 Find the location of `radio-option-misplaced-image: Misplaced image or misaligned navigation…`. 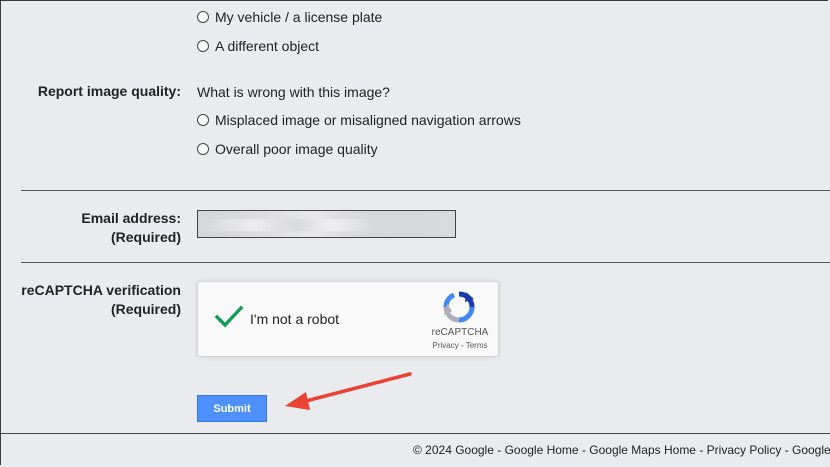

radio-option-misplaced-image: Misplaced image or misaligned navigation… is located at coordinates (359, 120).